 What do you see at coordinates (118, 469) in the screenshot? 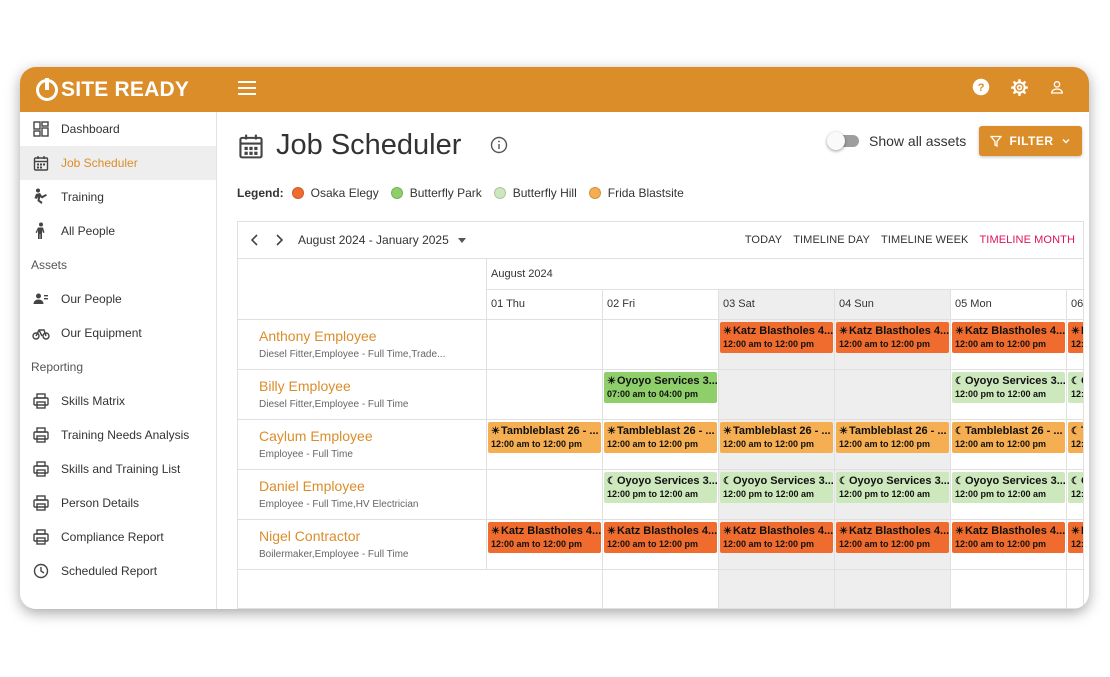
I see `sidebar-item-skills-and-training-list: Skills and Training List` at bounding box center [118, 469].